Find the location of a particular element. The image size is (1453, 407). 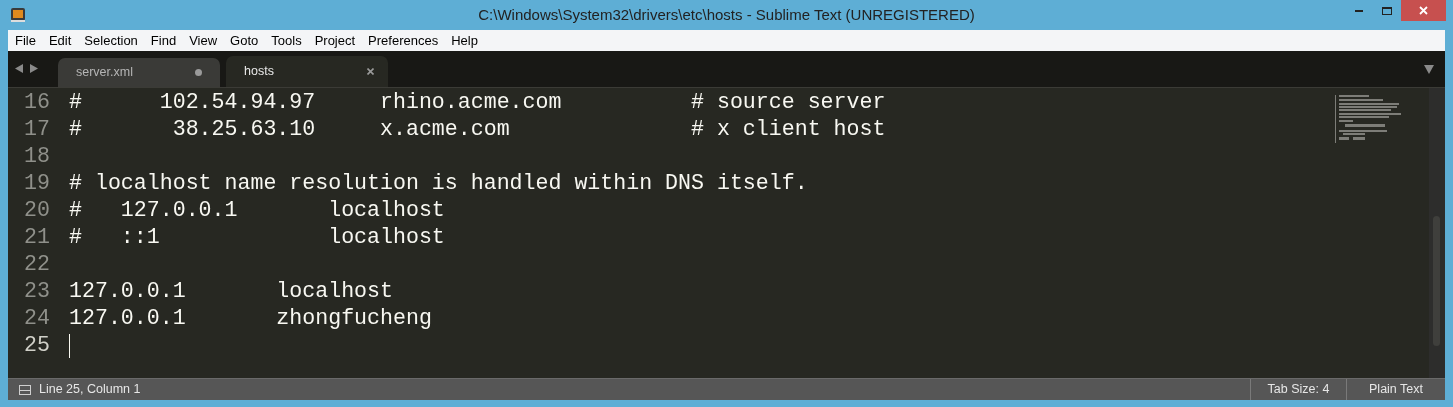

line-number: 17 is located at coordinates (36, 130).